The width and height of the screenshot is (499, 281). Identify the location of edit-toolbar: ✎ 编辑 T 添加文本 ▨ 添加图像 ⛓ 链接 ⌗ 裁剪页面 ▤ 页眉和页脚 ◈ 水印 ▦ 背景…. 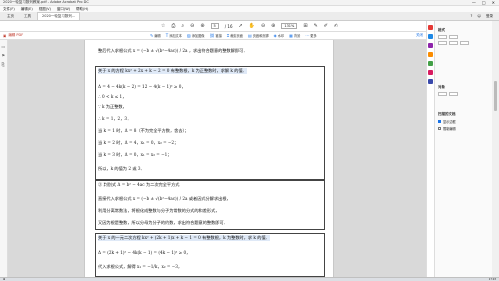
(234, 36).